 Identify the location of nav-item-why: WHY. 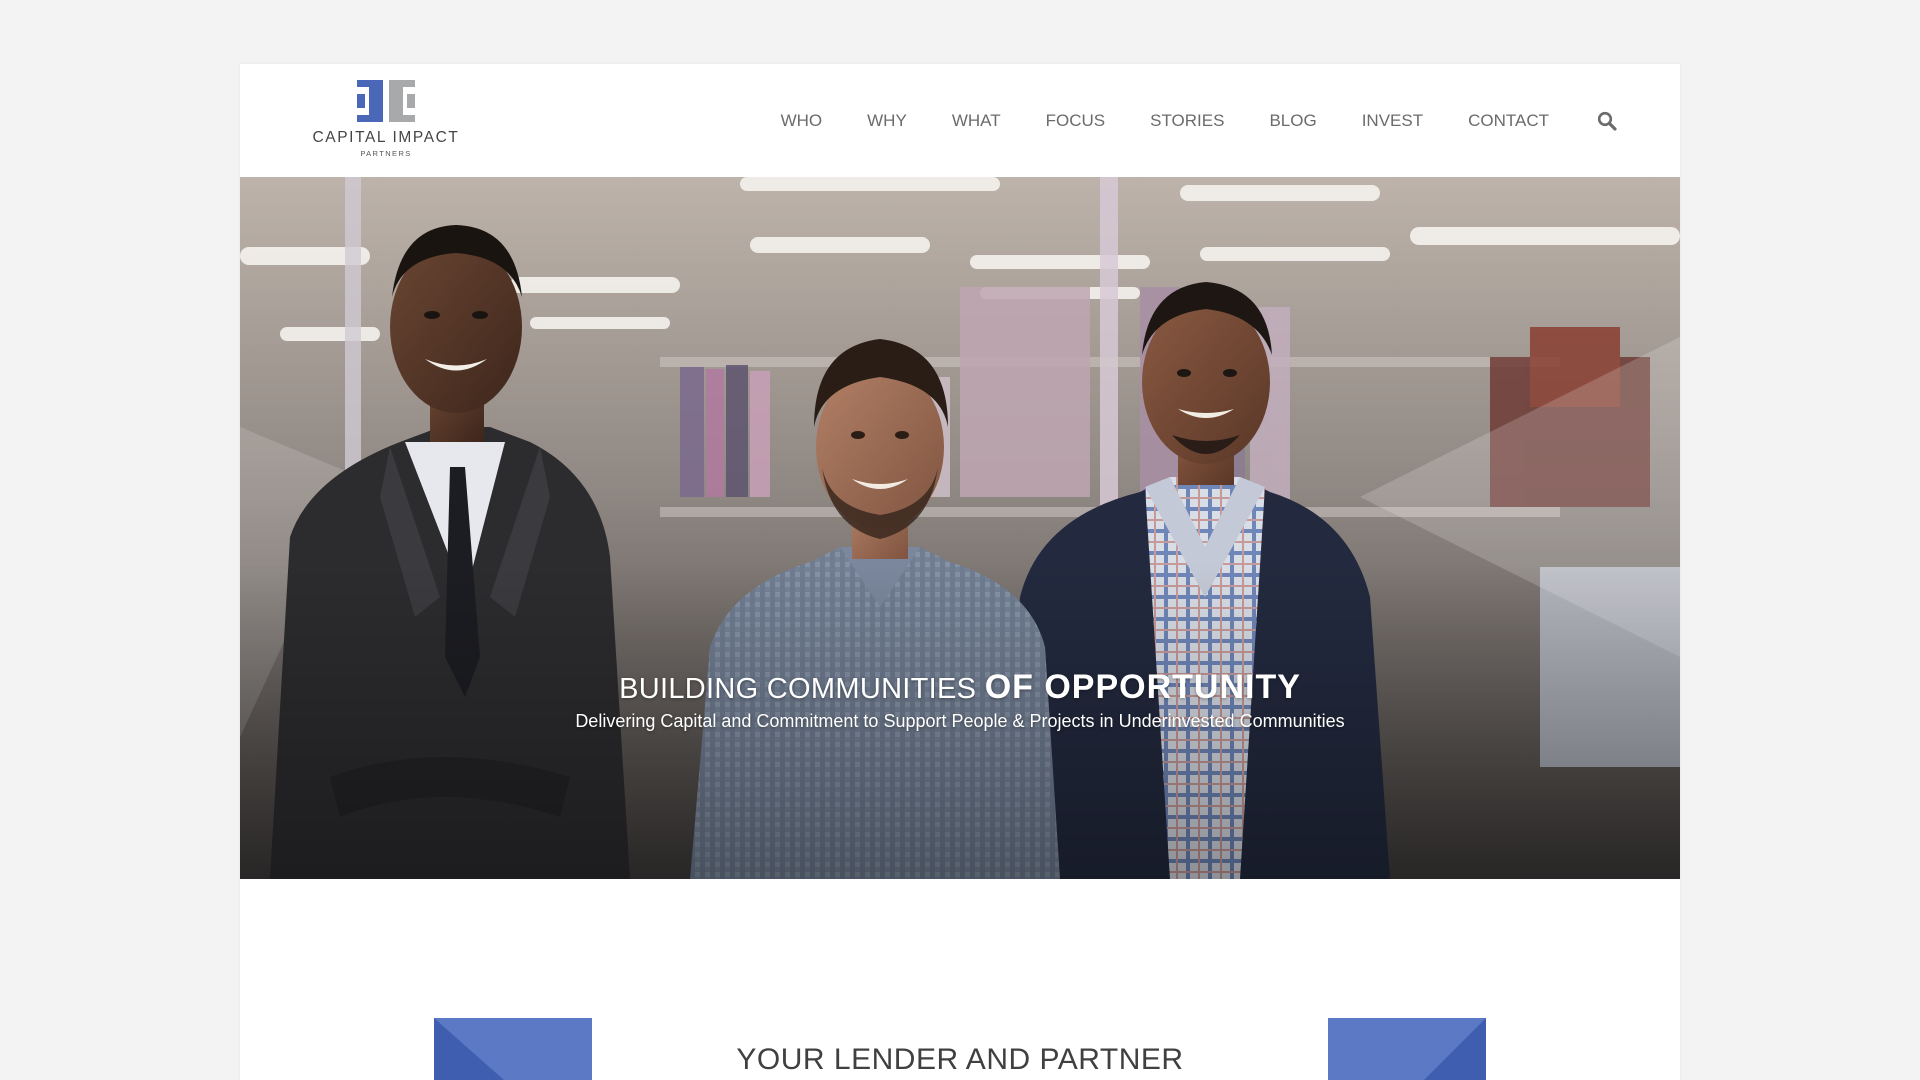
(887, 121).